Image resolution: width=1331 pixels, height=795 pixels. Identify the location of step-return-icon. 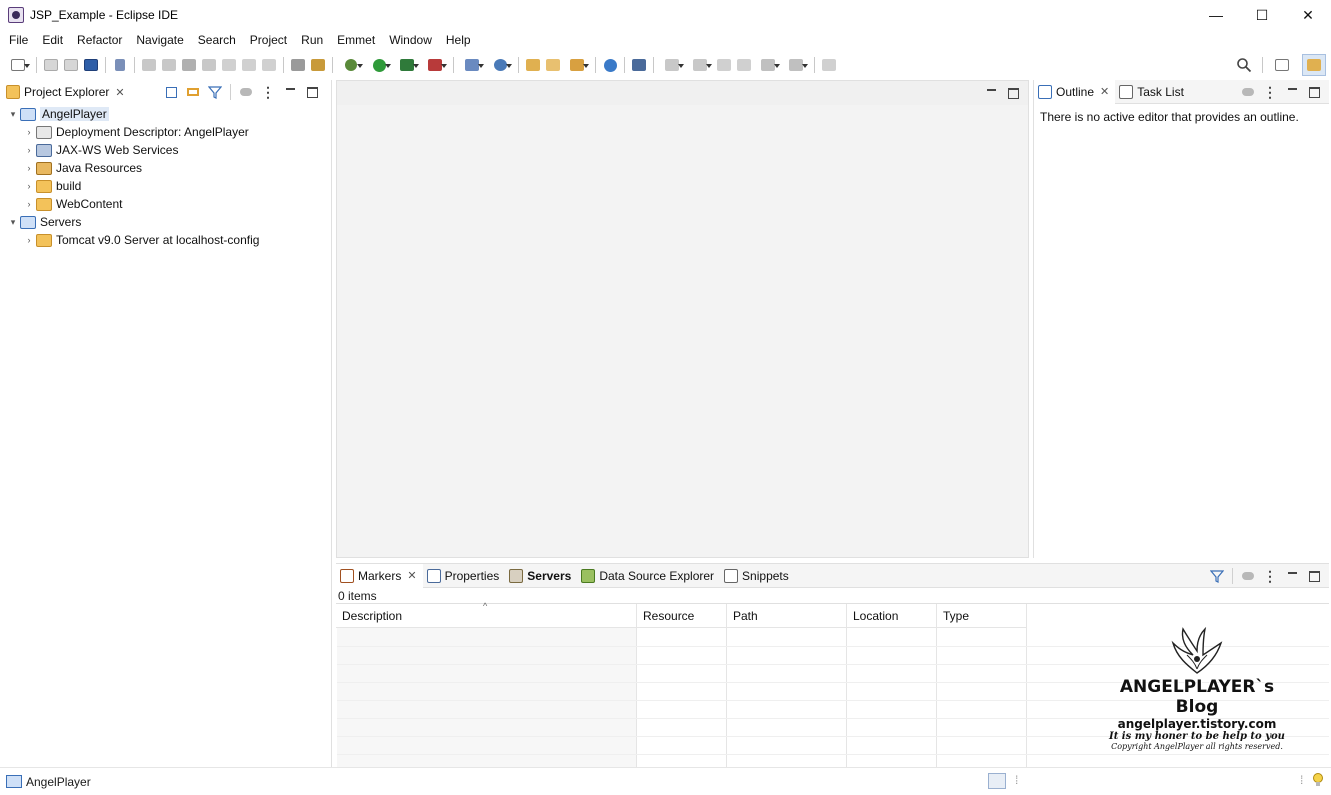
(269, 65).